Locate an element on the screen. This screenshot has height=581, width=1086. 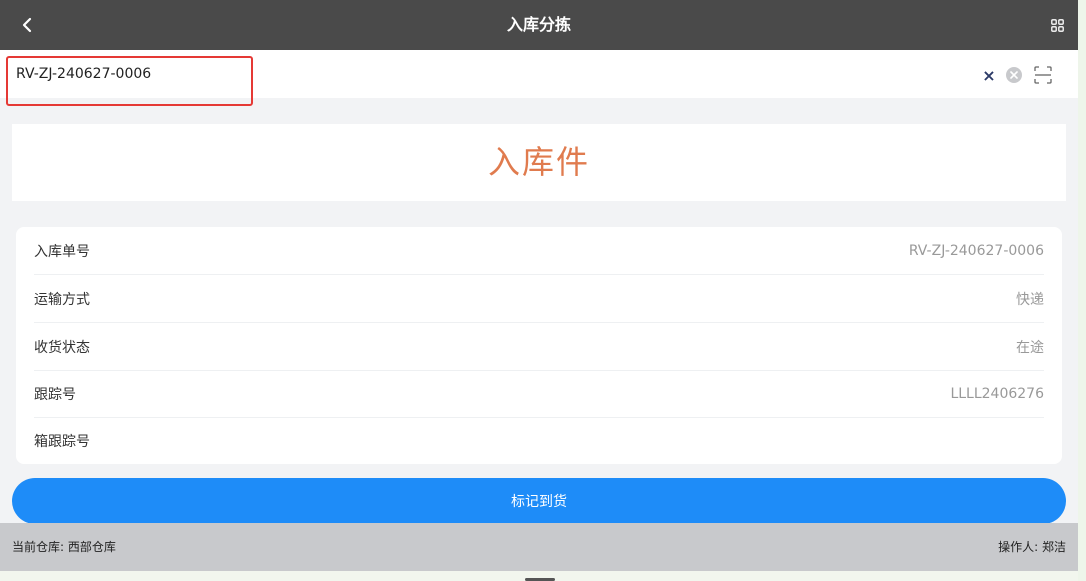
apps-menu-button is located at coordinates (1057, 25).